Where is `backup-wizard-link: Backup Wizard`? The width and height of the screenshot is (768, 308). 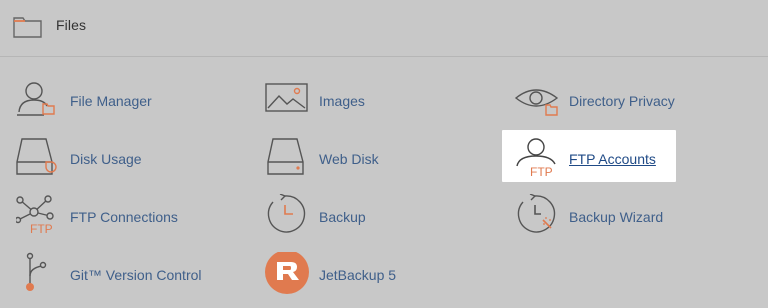 backup-wizard-link: Backup Wizard is located at coordinates (630, 219).